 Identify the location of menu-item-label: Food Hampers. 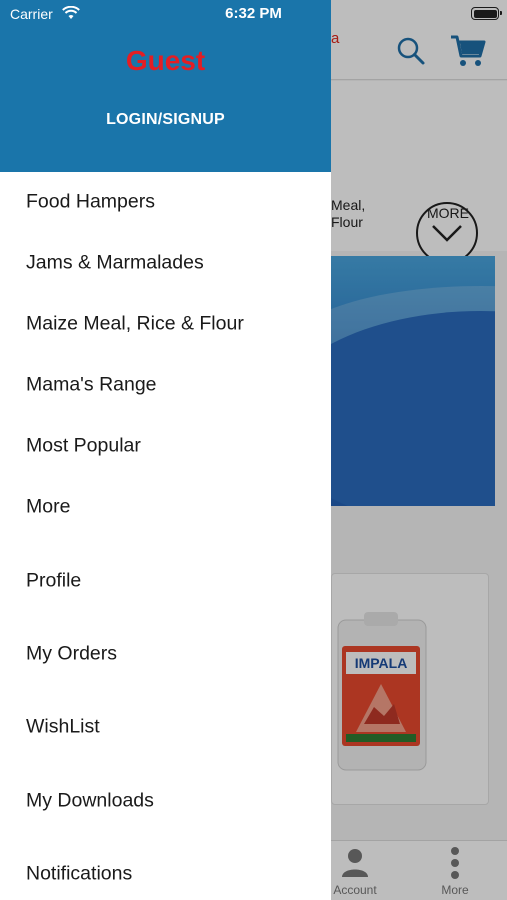
(90, 201).